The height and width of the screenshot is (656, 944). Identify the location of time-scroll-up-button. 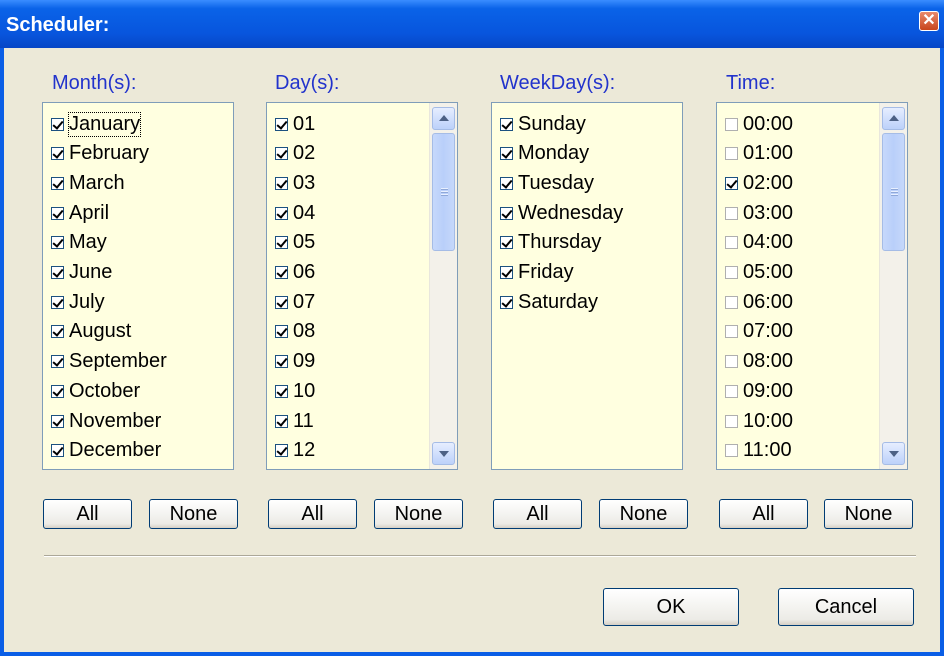
(893, 118).